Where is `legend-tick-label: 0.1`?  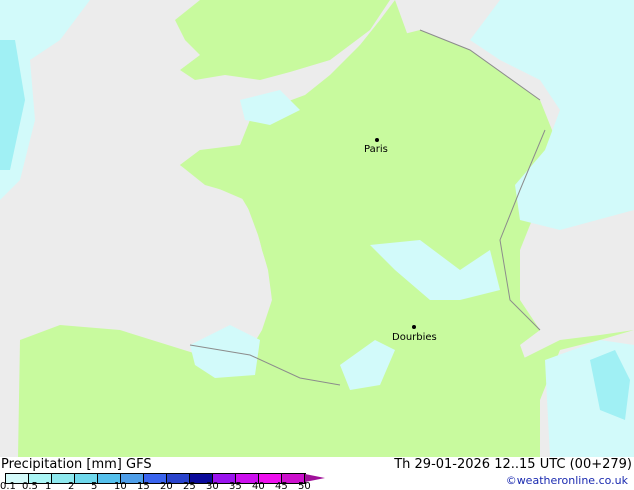 legend-tick-label: 0.1 is located at coordinates (8, 485).